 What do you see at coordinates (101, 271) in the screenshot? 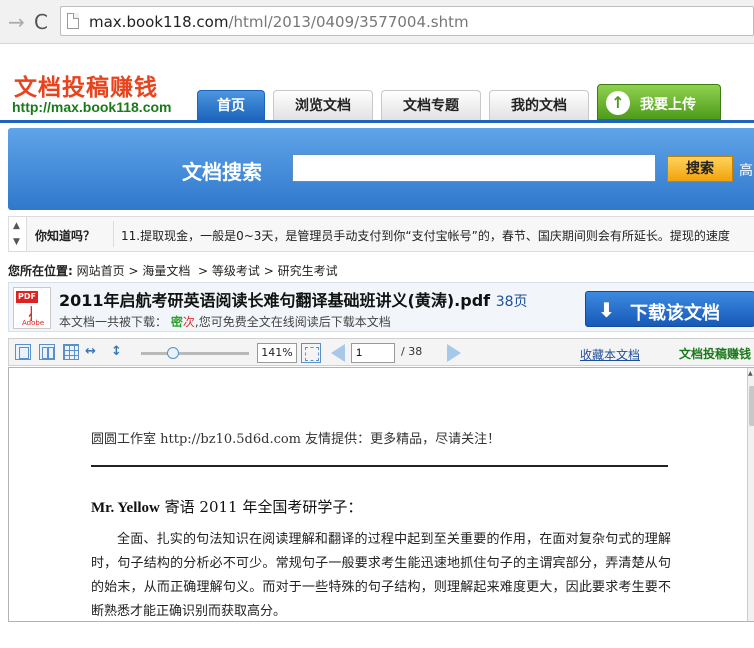
I see `breadcrumb-home: 网站首页` at bounding box center [101, 271].